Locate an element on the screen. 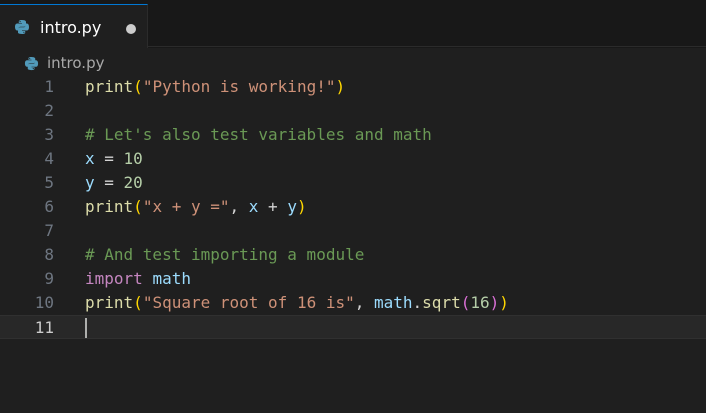  line-number: 11 is located at coordinates (44, 327).